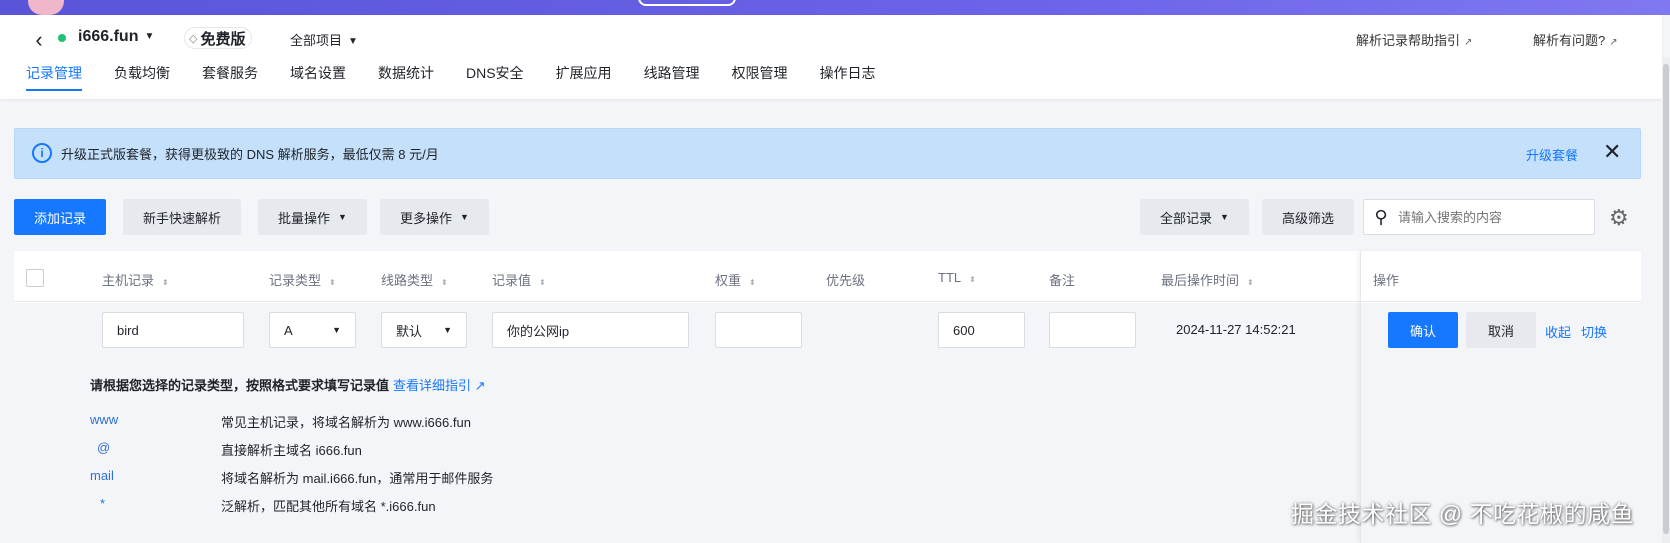  I want to click on column-header-host: 主机记录 ⬍, so click(135, 279).